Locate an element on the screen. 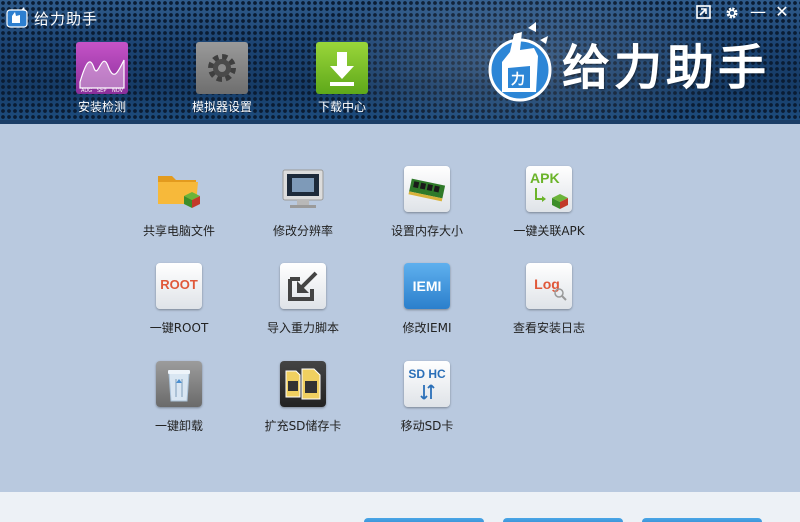  sd-card-expand-icon is located at coordinates (303, 384).